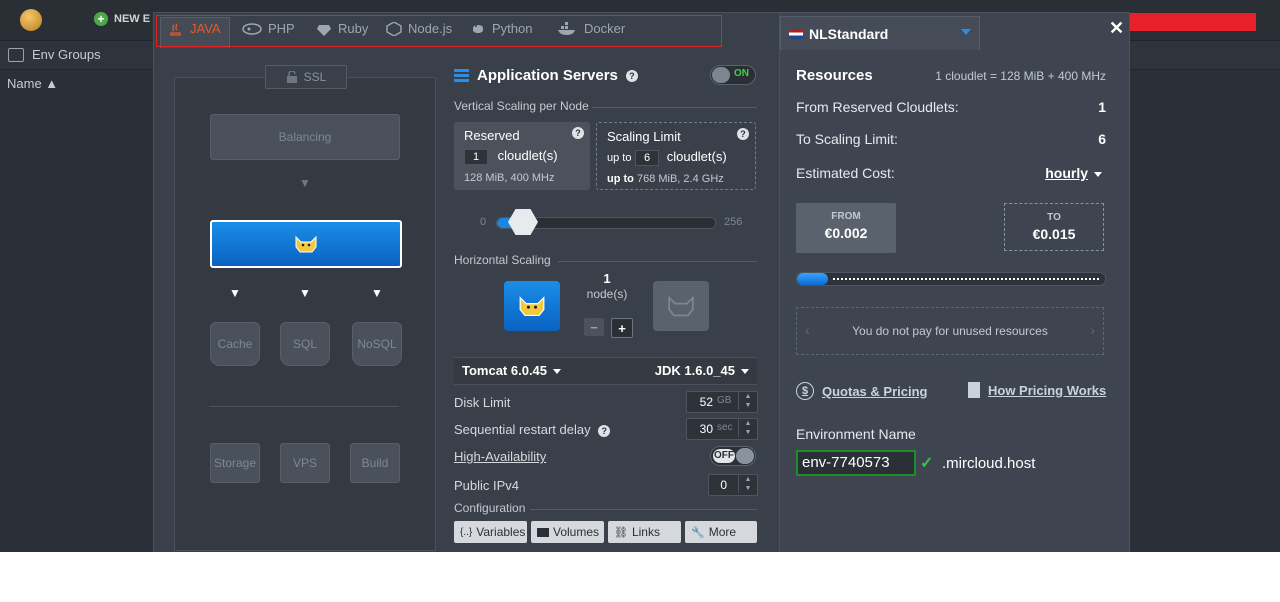  Describe the element at coordinates (523, 222) in the screenshot. I see `slider-handle` at that location.